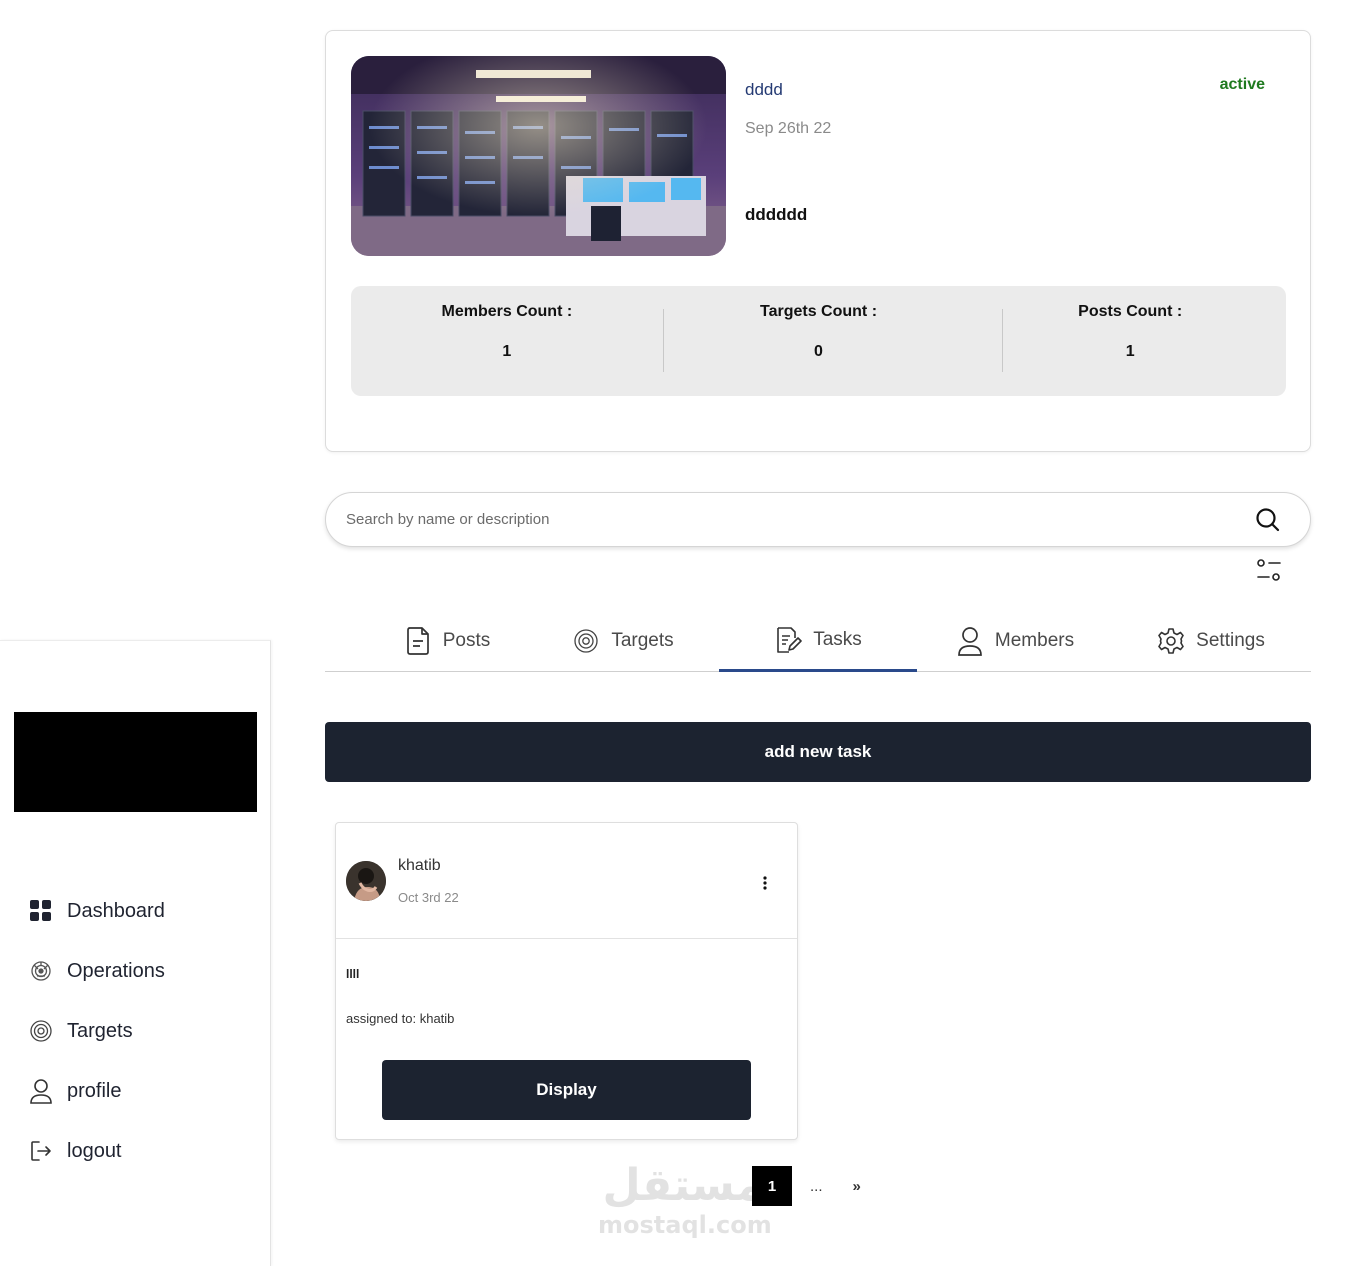 The width and height of the screenshot is (1366, 1266). What do you see at coordinates (507, 341) in the screenshot?
I see `stat-members: Members Count : 1` at bounding box center [507, 341].